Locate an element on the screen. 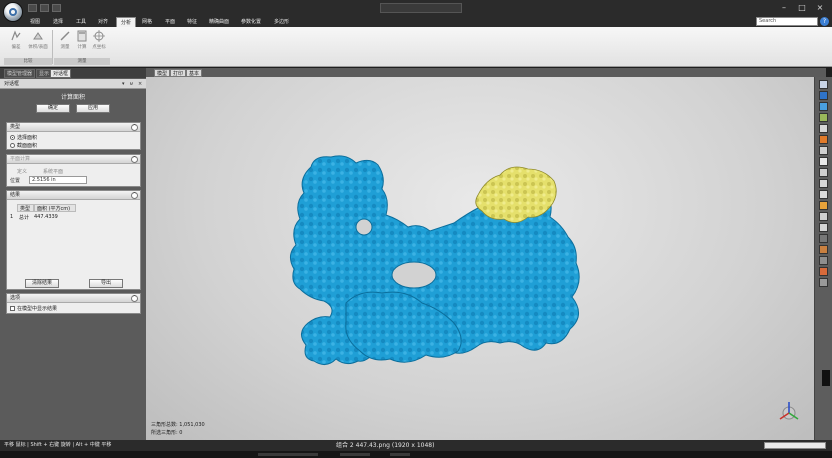 Image resolution: width=832 pixels, height=458 pixels. result-section: 结果 ^ 类型 面积 (平方cm) 1 总计 447.4339 清除结果 导出 is located at coordinates (73, 240).